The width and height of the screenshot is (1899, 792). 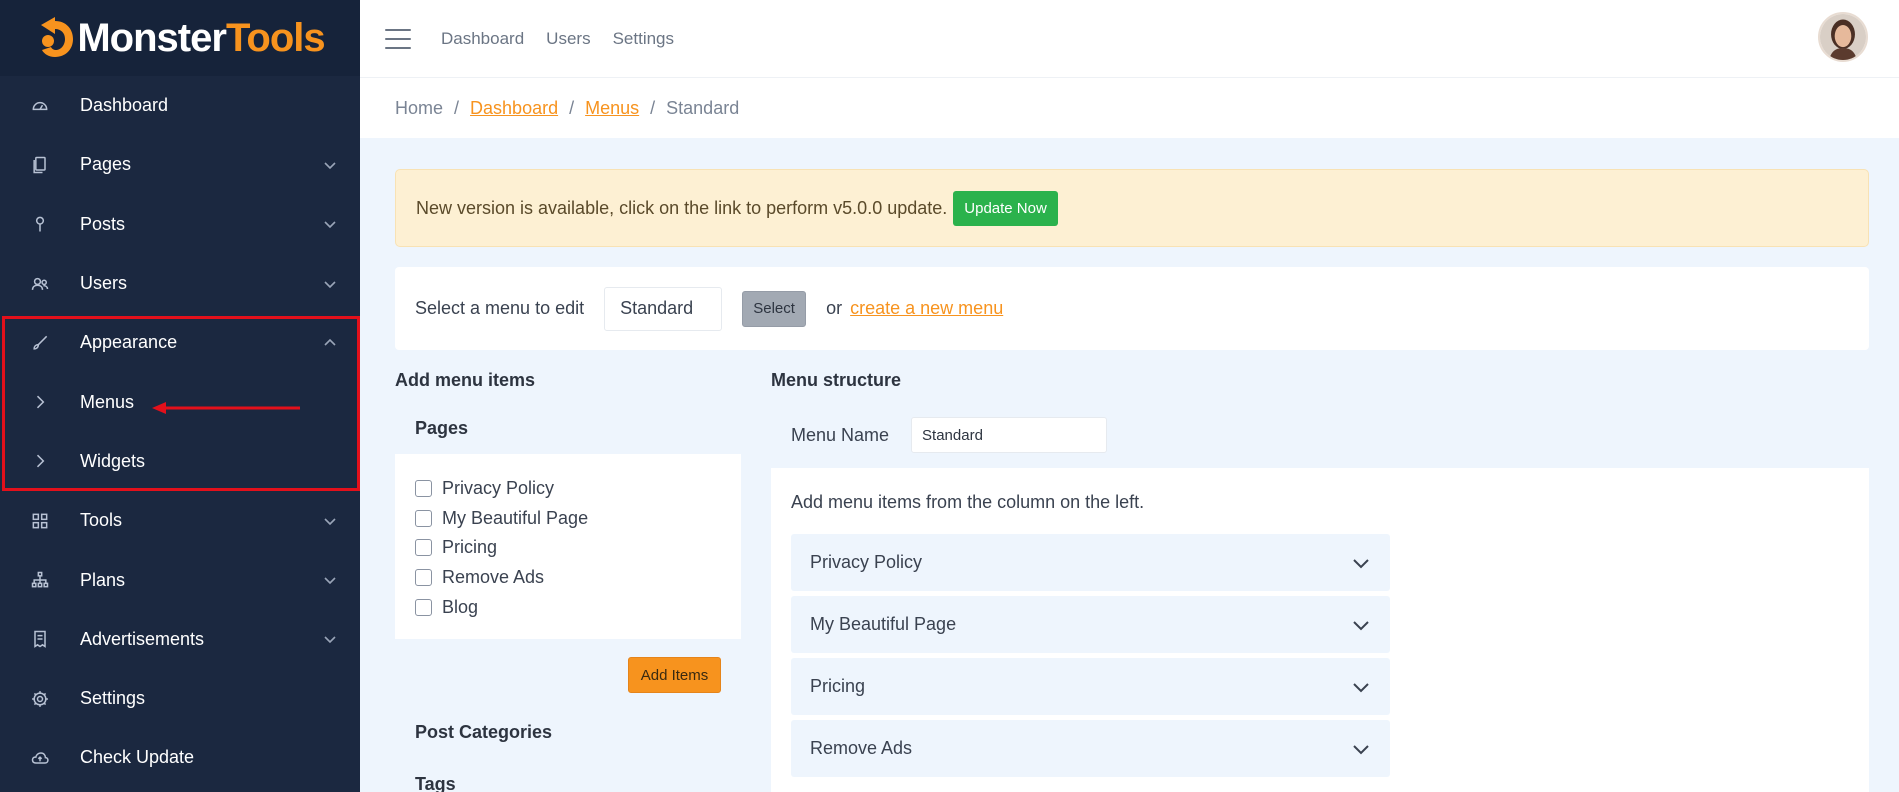 I want to click on sidebar-item-dashboard: Dashboard, so click(x=180, y=105).